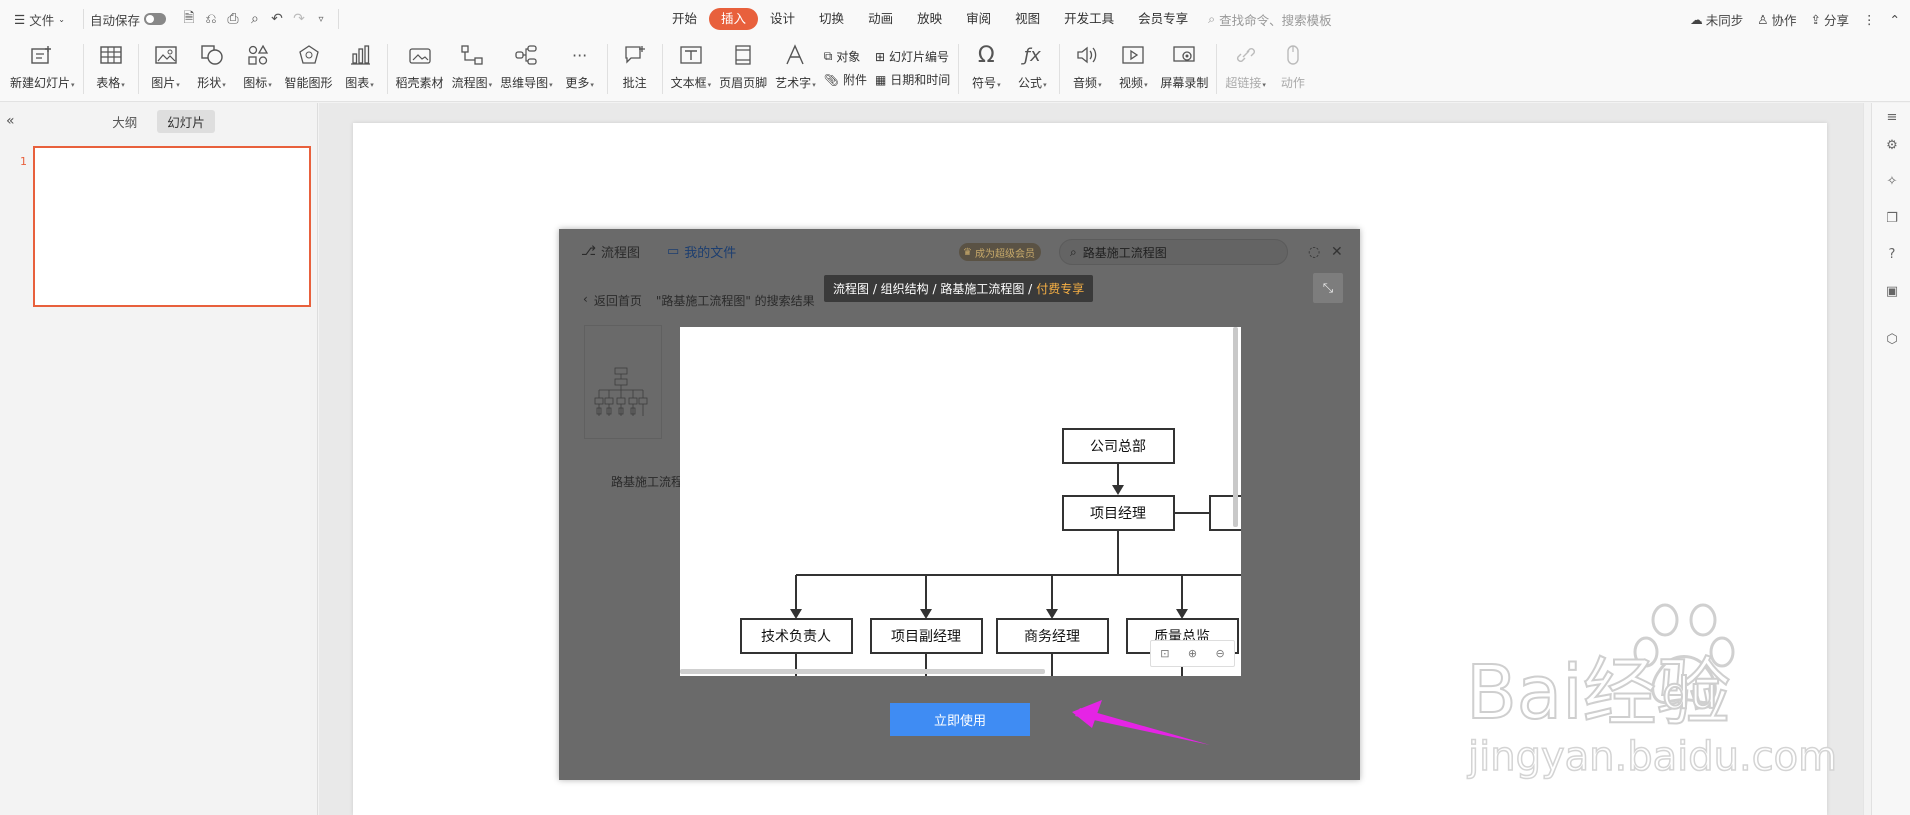 This screenshot has height=815, width=1910. What do you see at coordinates (108, 83) in the screenshot?
I see `table-label: 表格` at bounding box center [108, 83].